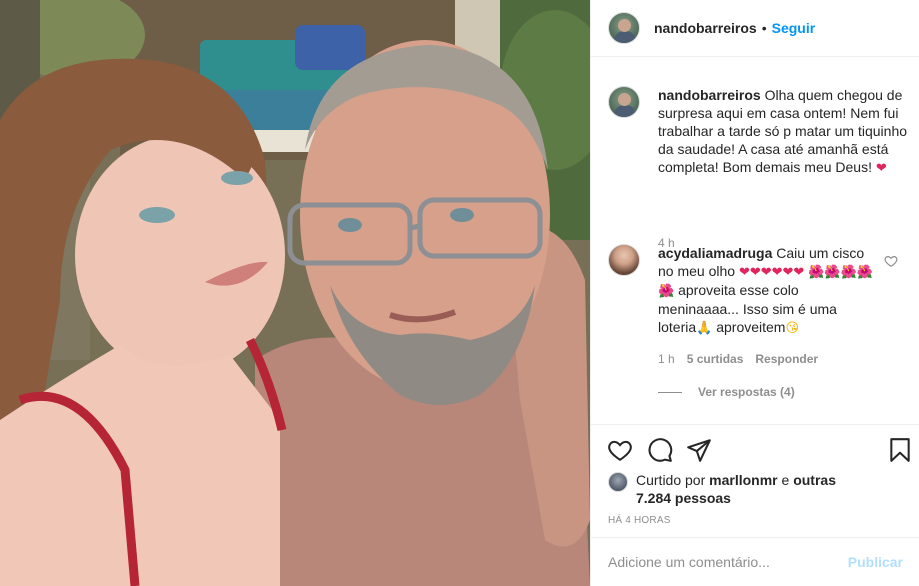 This screenshot has height=586, width=919. I want to click on kiss-emoji: 😘, so click(792, 327).